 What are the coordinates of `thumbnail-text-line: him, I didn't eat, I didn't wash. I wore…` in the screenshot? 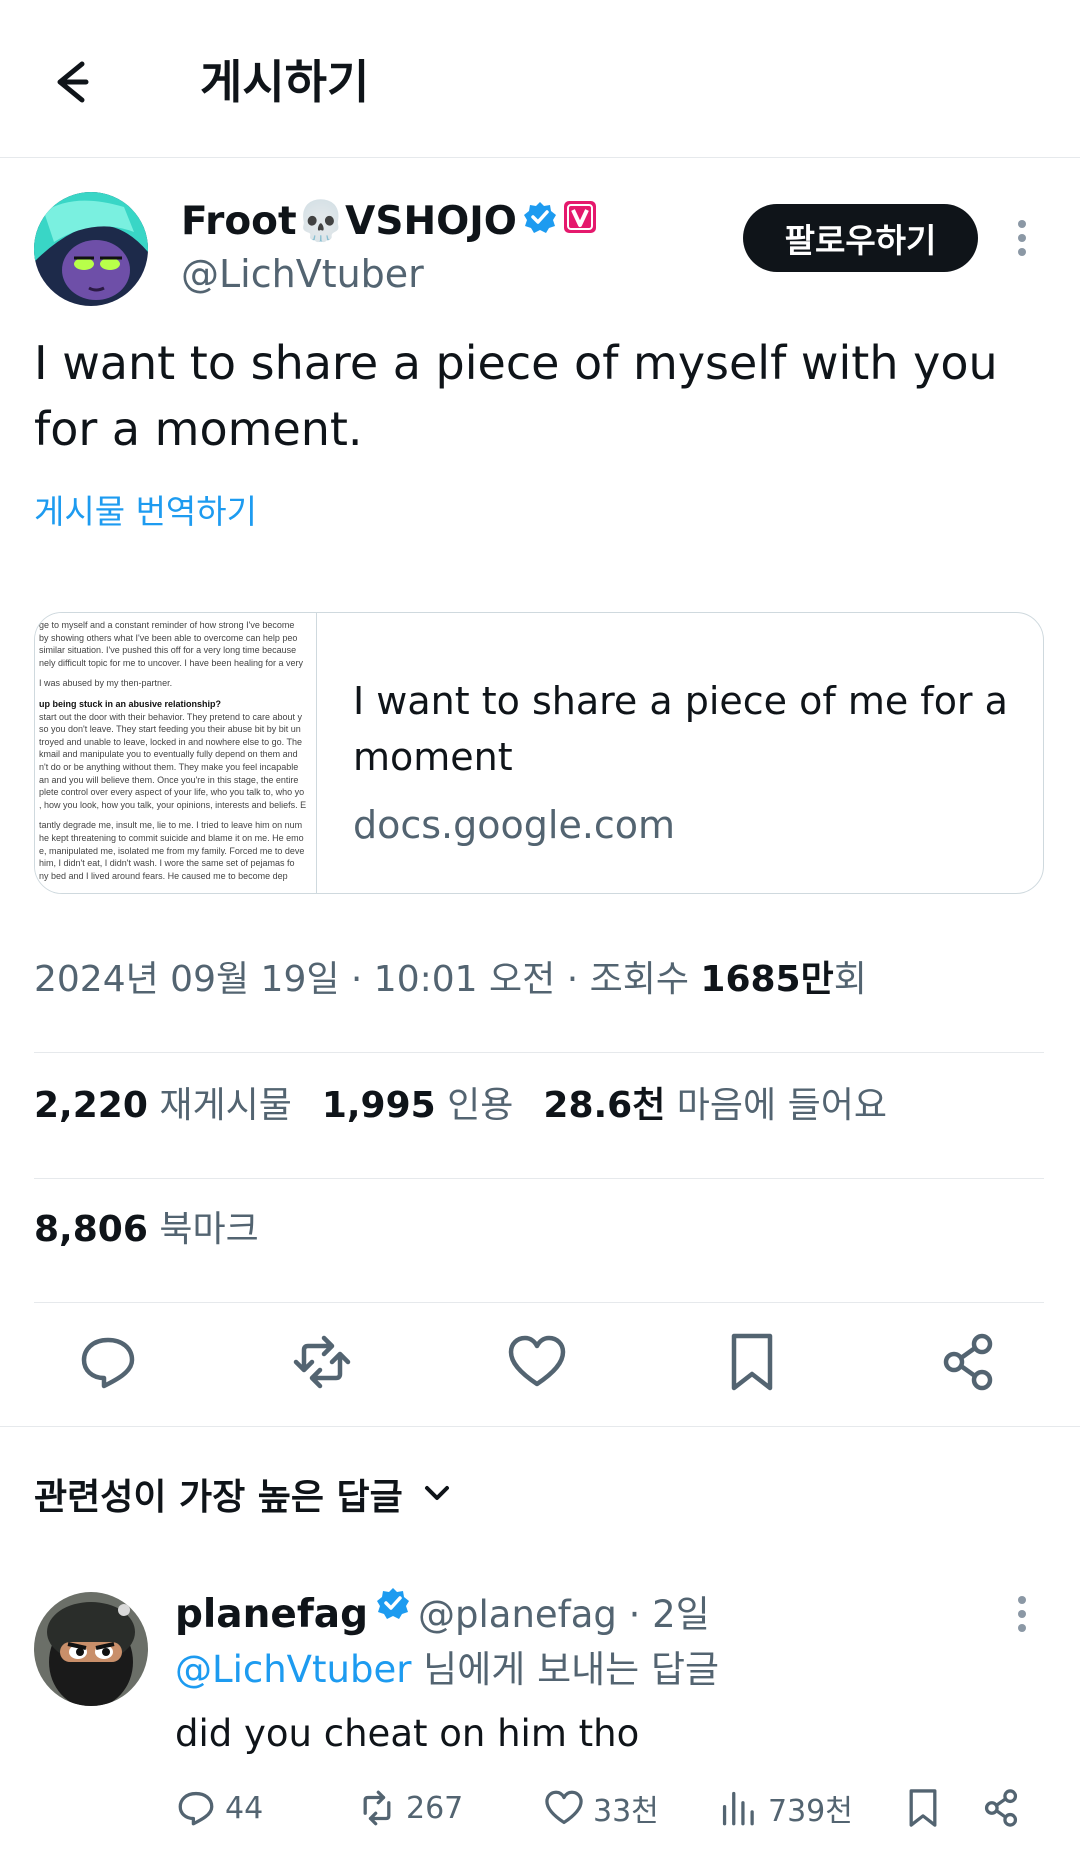 It's located at (167, 863).